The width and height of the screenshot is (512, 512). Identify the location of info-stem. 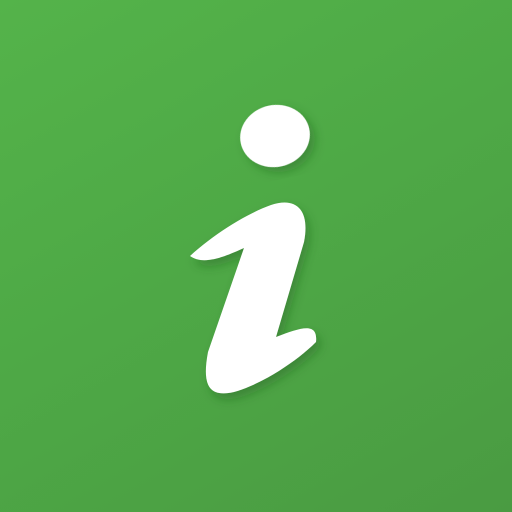
(253, 298).